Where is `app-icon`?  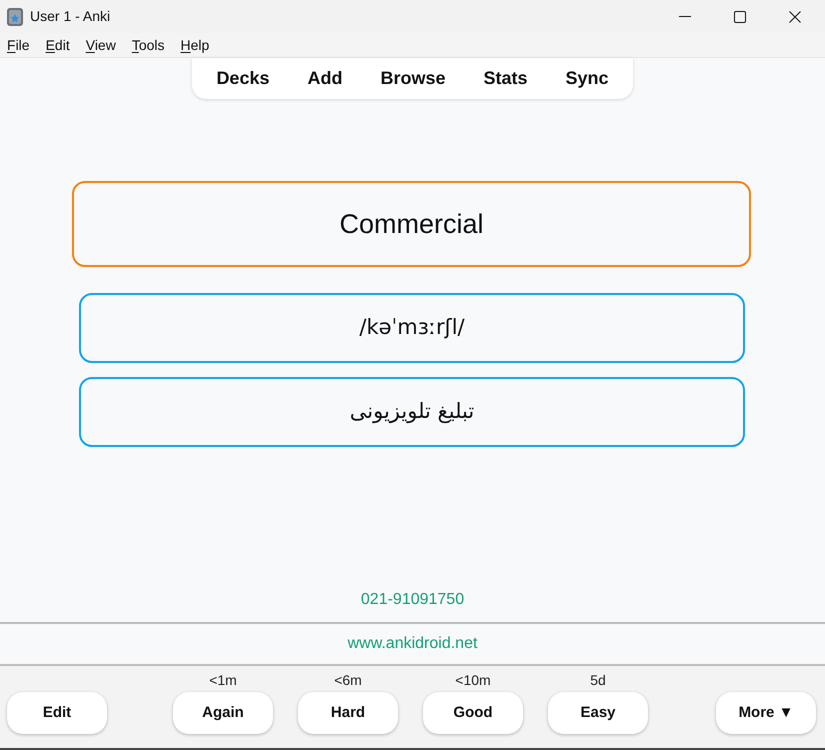 app-icon is located at coordinates (15, 17).